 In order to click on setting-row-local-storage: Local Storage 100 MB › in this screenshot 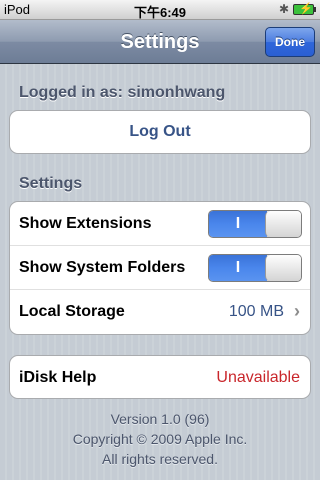, I will do `click(160, 312)`.